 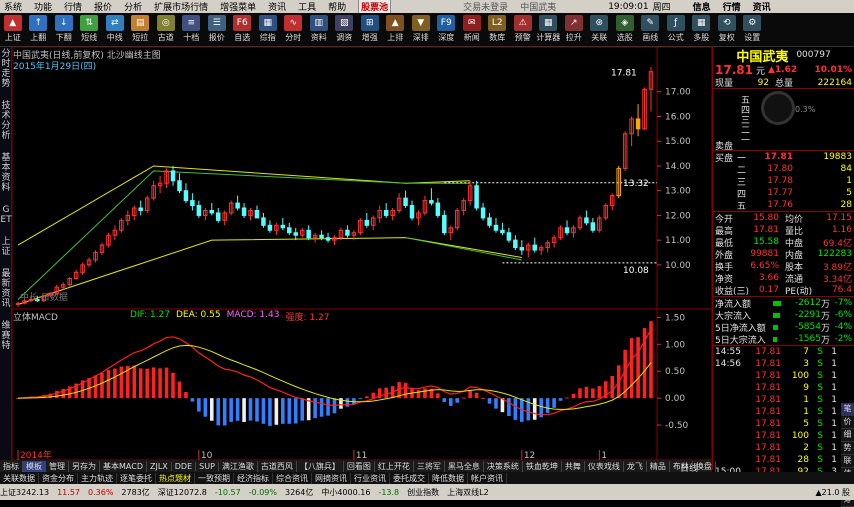 What do you see at coordinates (625, 30) in the screenshot?
I see `toolbar-button-24: ◈选股` at bounding box center [625, 30].